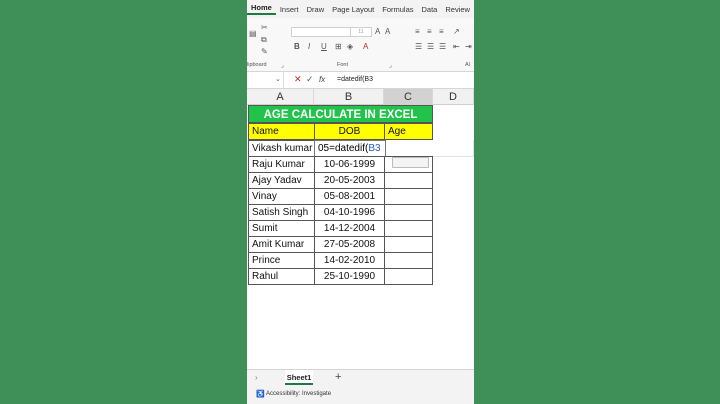 The image size is (720, 404). What do you see at coordinates (360, 377) in the screenshot?
I see `sheet-tab-bar: › Sheet1 +` at bounding box center [360, 377].